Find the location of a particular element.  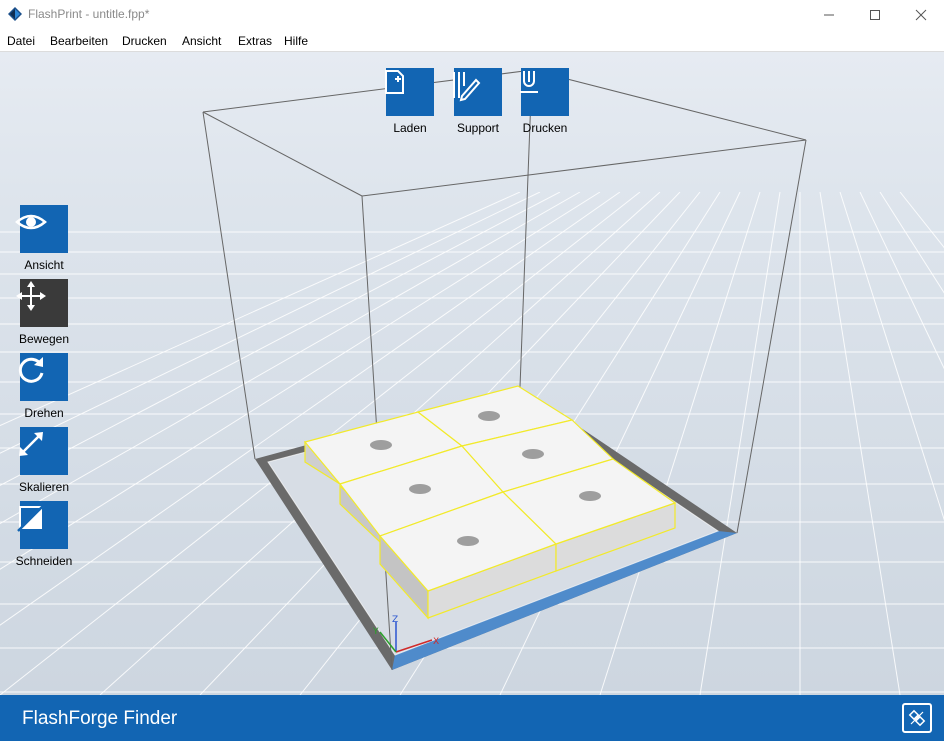

window-title: FlashPrint - untitle.fpp* is located at coordinates (89, 14).